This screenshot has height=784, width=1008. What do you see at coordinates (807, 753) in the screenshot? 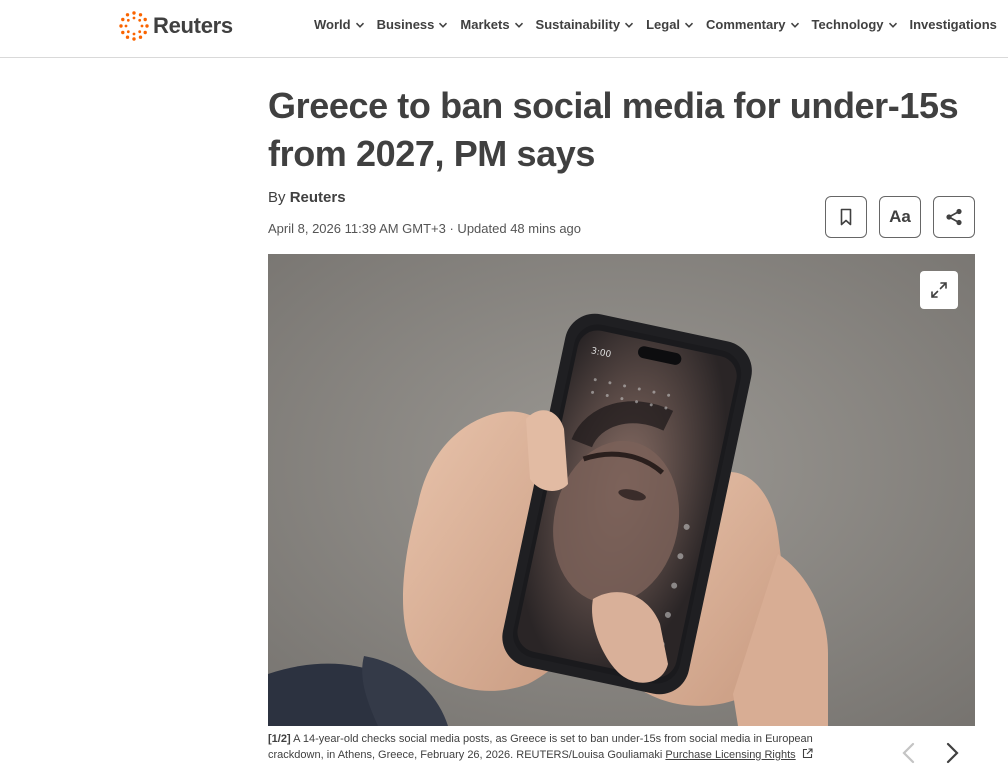
I see `external-link-icon` at bounding box center [807, 753].